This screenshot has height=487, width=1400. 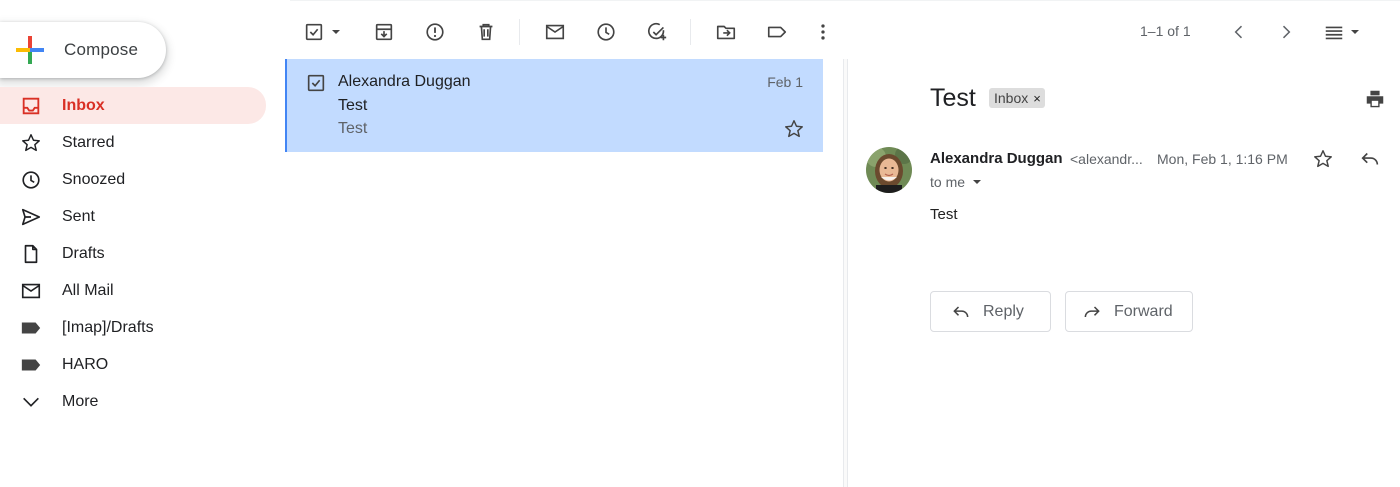 I want to click on sidebar-item-label: More, so click(x=80, y=401).